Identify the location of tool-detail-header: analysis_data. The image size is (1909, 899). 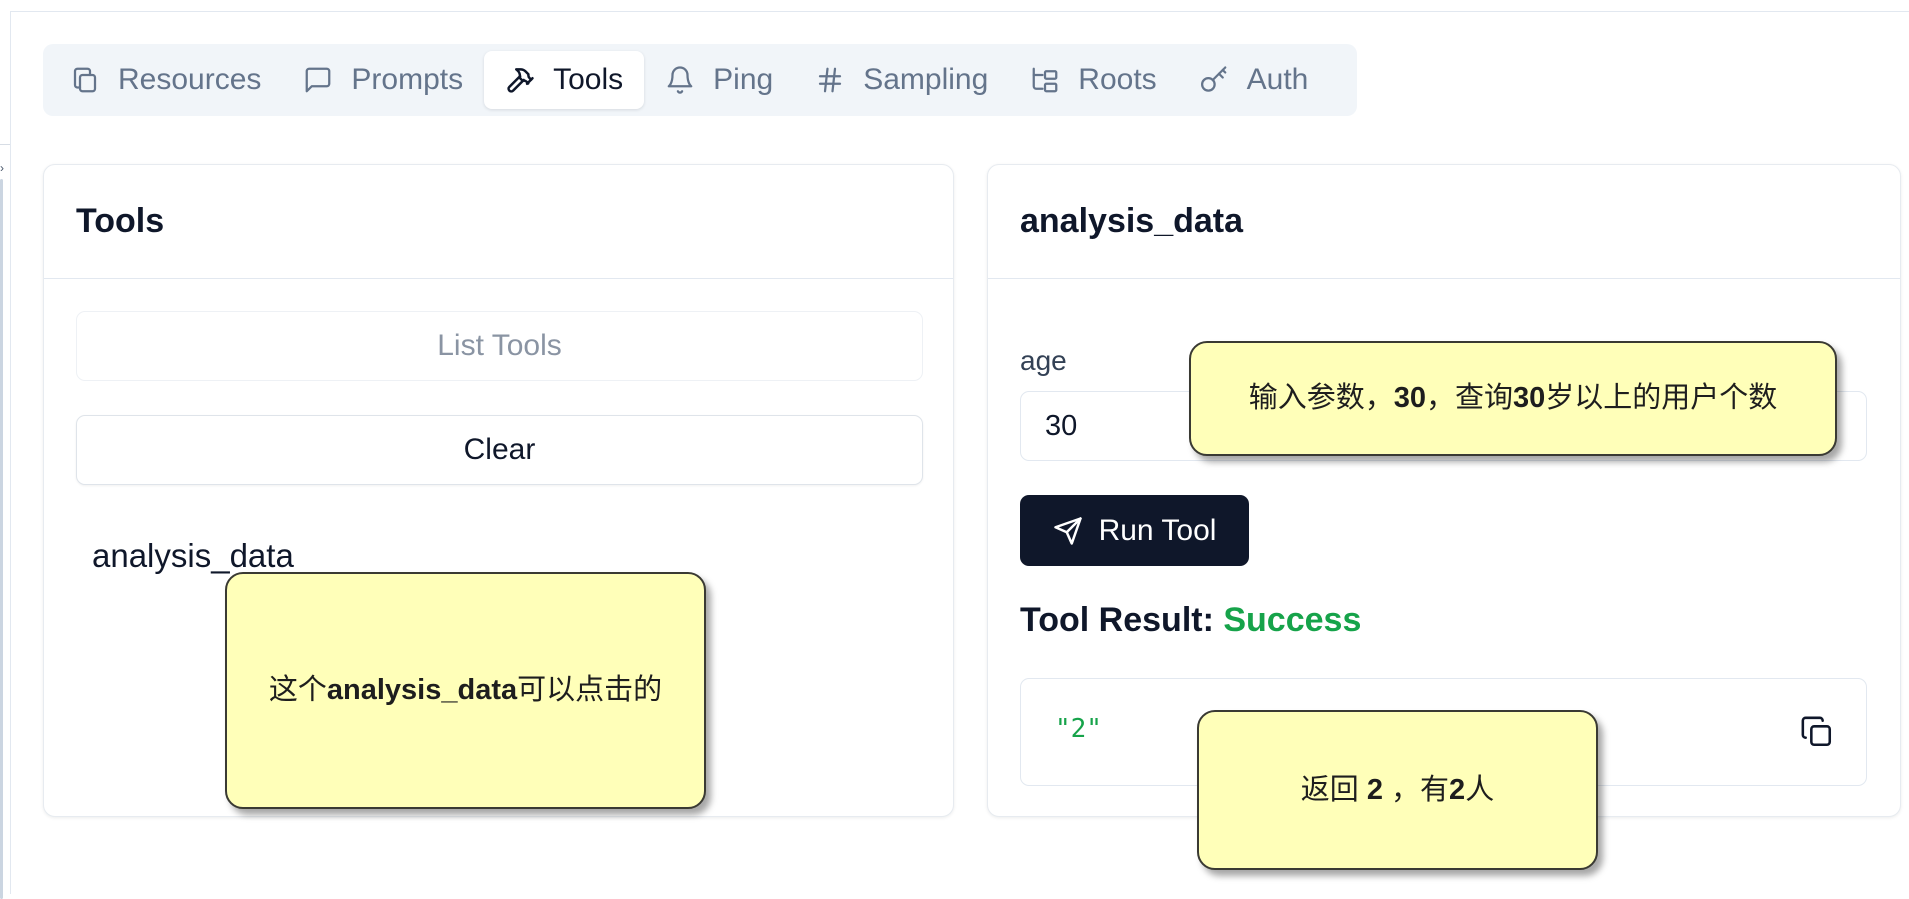
(1444, 222).